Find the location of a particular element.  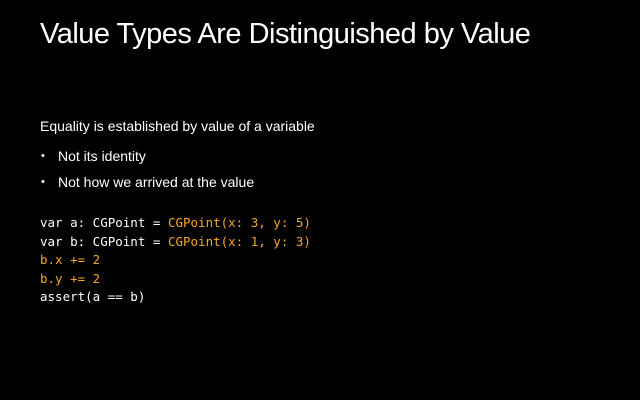

code-line: b.x += 2 is located at coordinates (175, 260).